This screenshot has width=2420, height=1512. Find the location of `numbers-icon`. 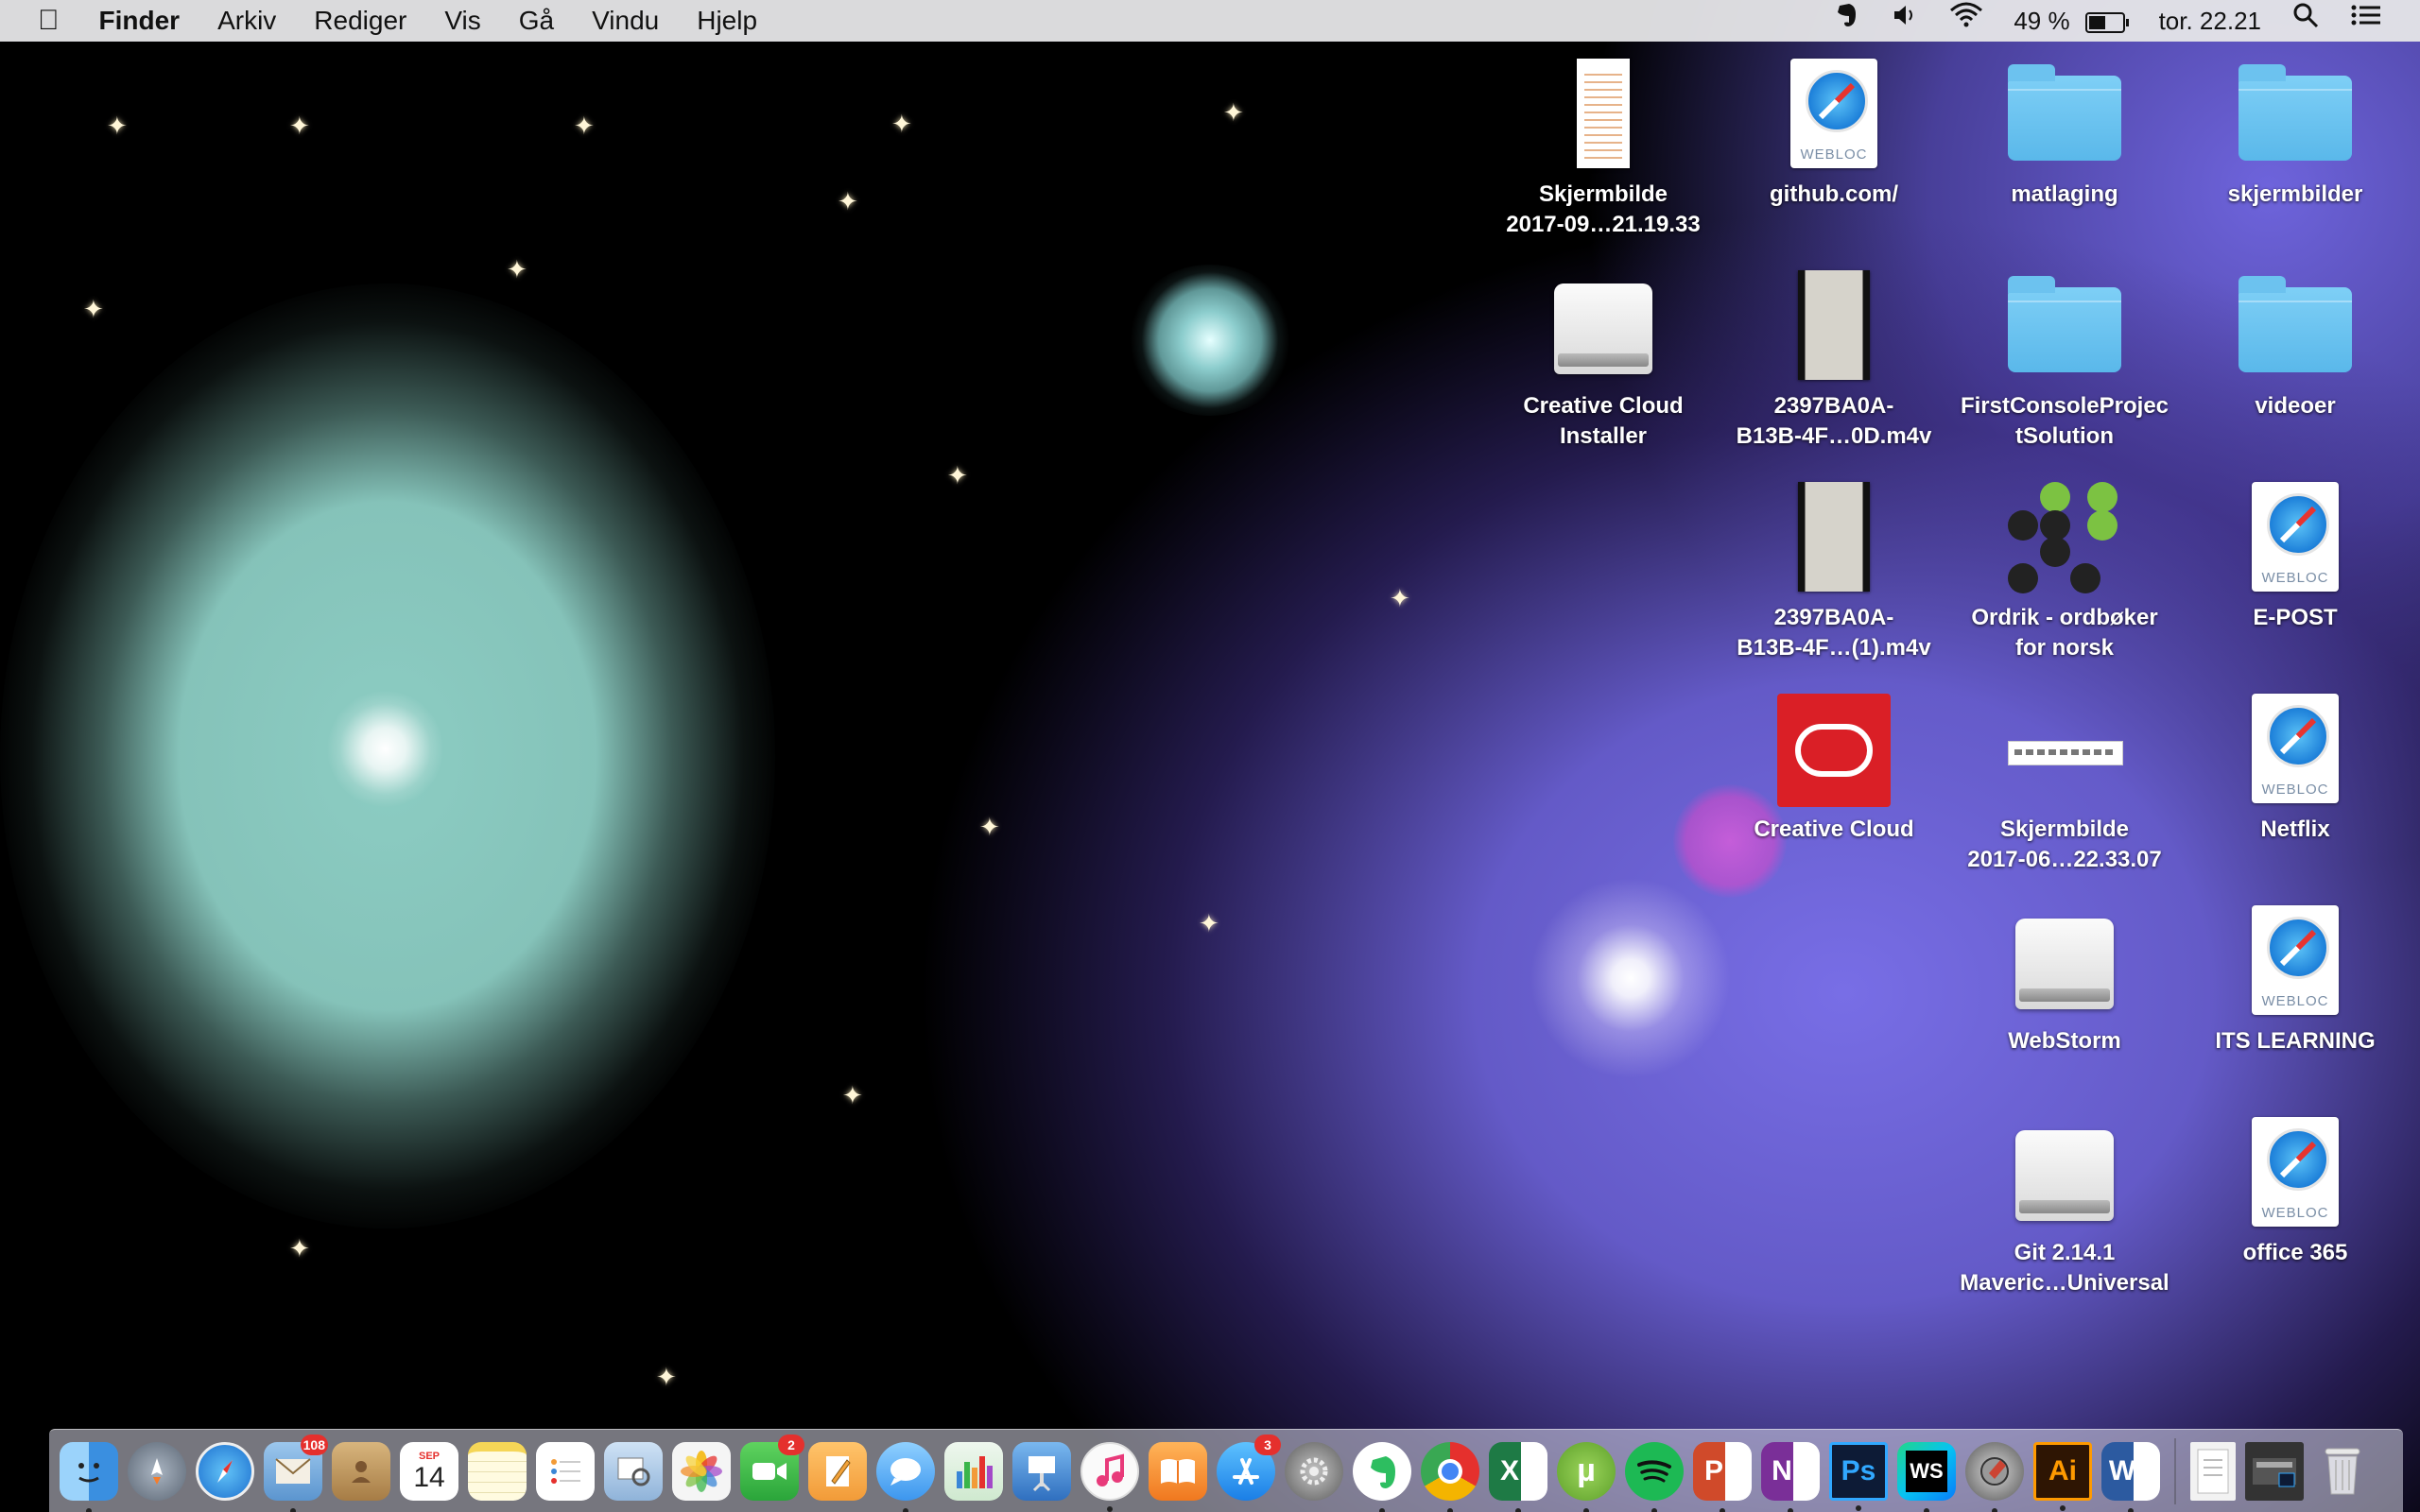

numbers-icon is located at coordinates (973, 1471).